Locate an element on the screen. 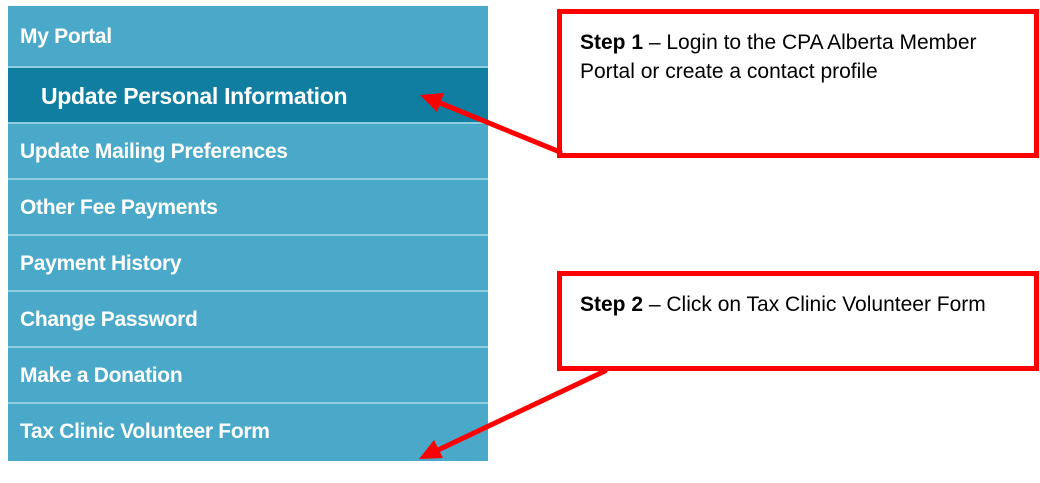  menu-item-tax-clinic-volunteer-form: Tax Clinic Volunteer Form is located at coordinates (248, 432).